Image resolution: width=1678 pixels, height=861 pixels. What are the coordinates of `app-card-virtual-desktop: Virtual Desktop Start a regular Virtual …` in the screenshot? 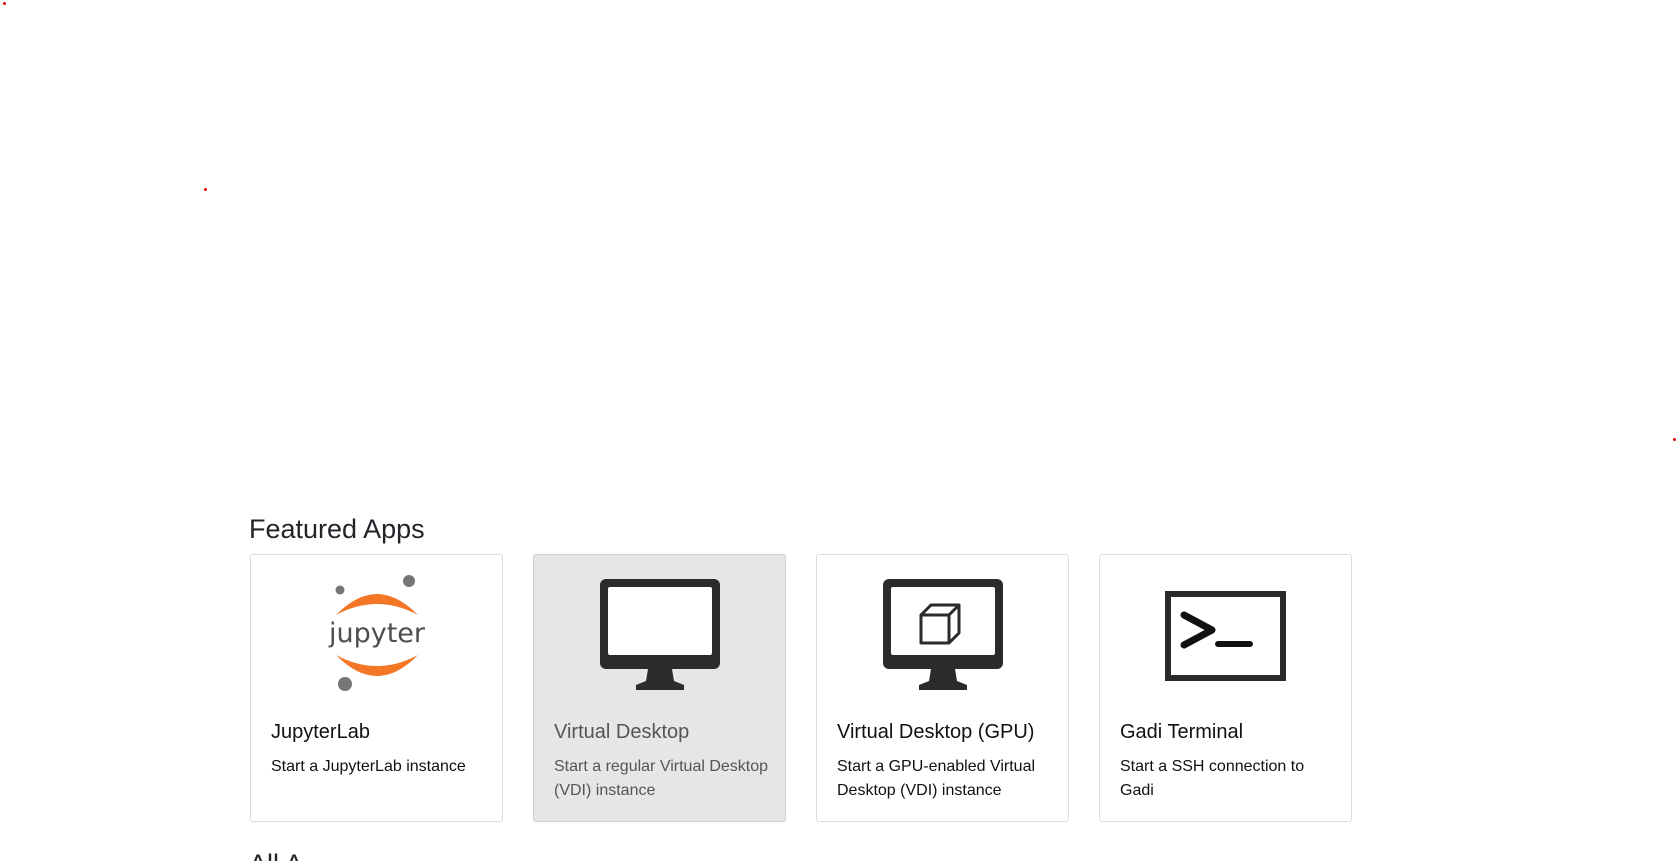 It's located at (659, 688).